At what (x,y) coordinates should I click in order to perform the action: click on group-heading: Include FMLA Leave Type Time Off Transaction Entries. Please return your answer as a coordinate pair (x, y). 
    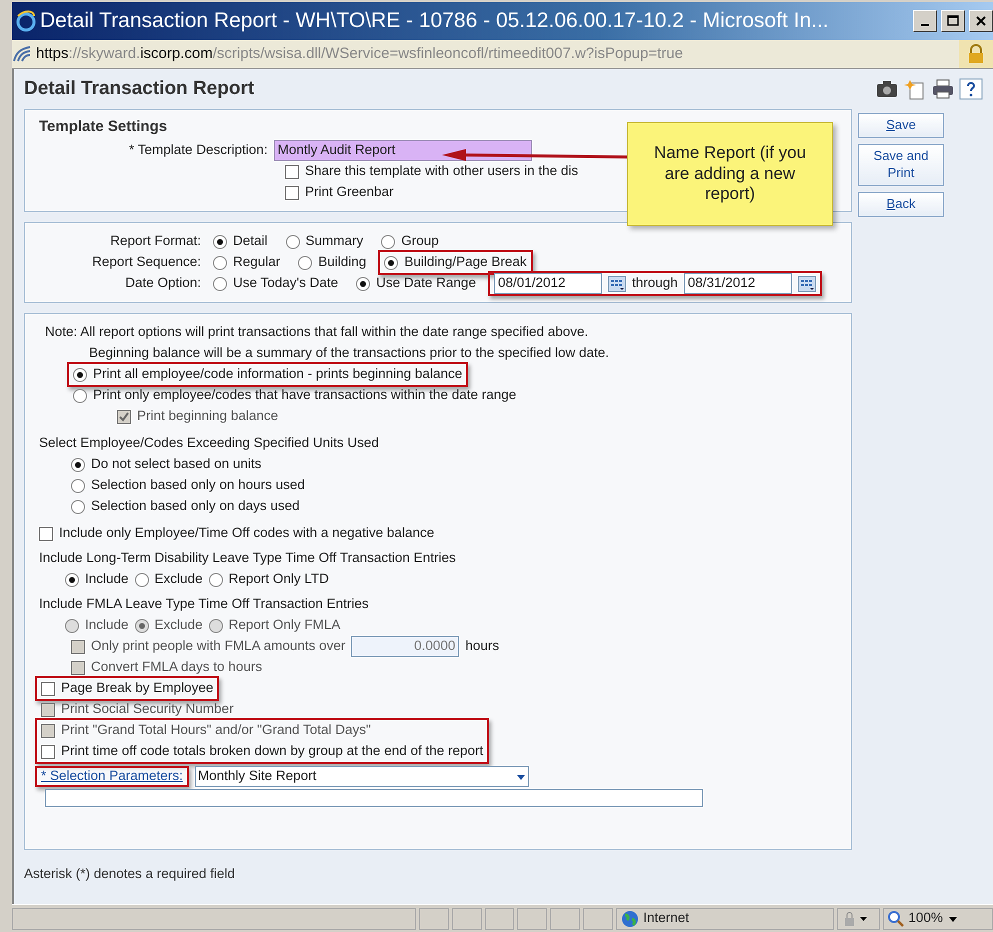
    Looking at the image, I should click on (204, 604).